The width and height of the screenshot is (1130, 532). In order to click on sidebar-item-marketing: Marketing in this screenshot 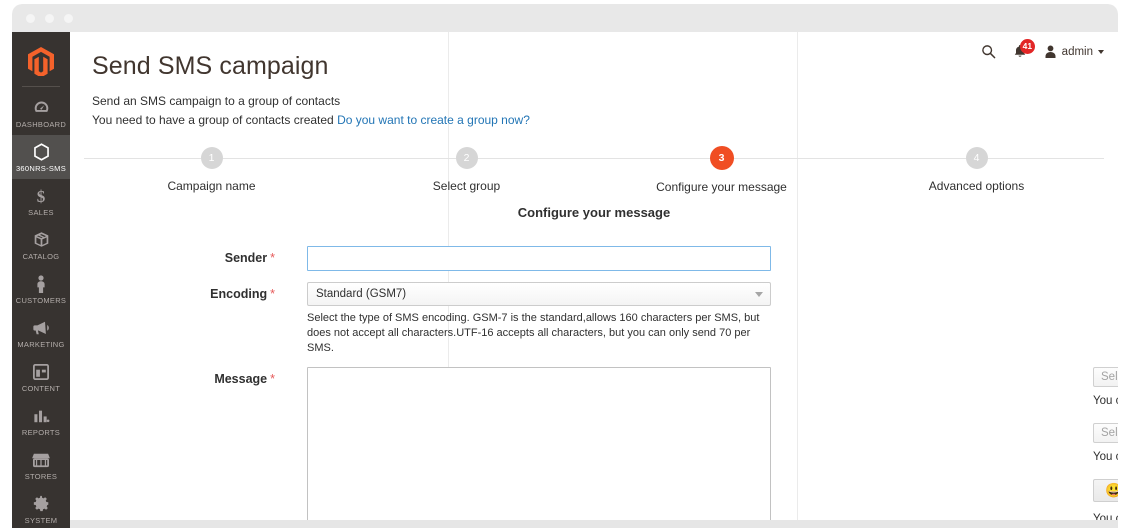, I will do `click(41, 333)`.